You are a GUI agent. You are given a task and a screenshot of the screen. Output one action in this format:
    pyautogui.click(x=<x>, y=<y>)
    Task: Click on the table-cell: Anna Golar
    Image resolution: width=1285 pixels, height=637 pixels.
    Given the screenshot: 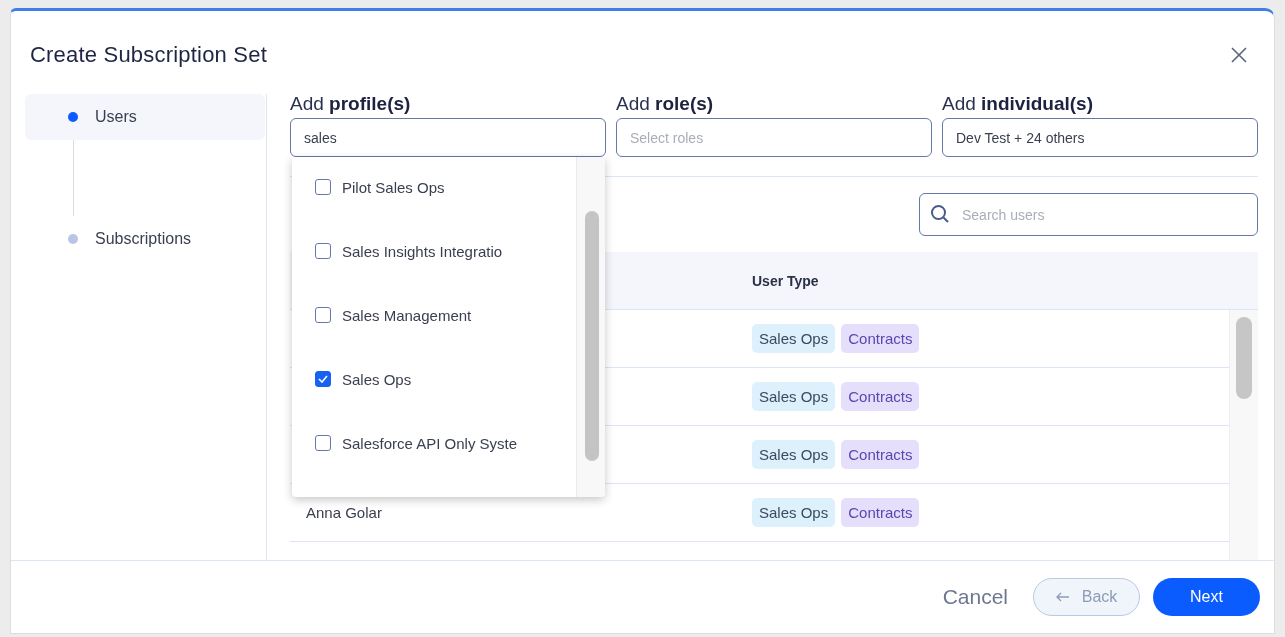 What is the action you would take?
    pyautogui.click(x=344, y=512)
    